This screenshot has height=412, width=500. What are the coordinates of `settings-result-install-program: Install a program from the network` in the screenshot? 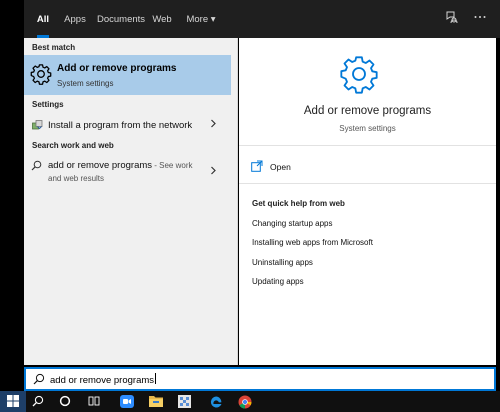 It's located at (127, 126).